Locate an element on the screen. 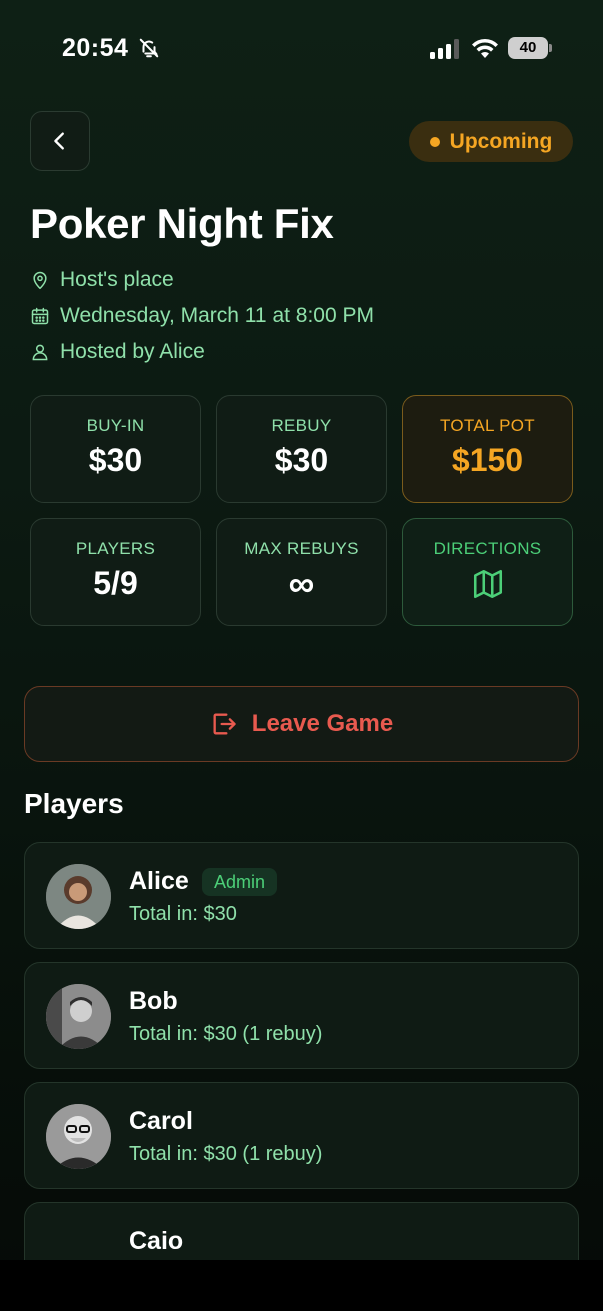  player-card: Alice Admin Total in: $30 is located at coordinates (301, 895).